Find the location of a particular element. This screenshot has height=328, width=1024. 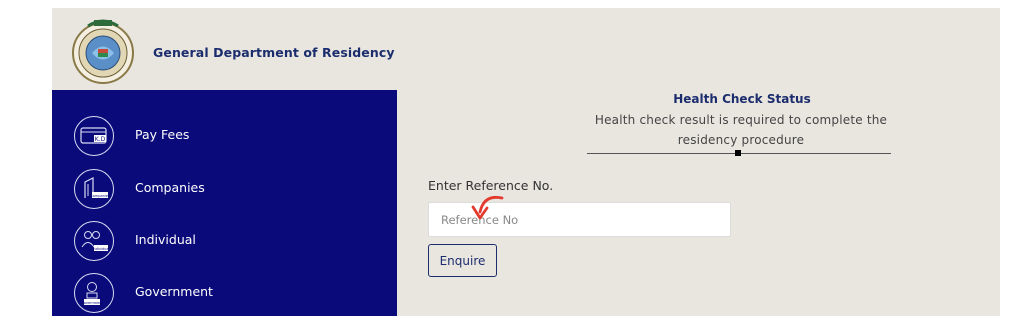

svg-text: Individual is located at coordinates (100, 249).